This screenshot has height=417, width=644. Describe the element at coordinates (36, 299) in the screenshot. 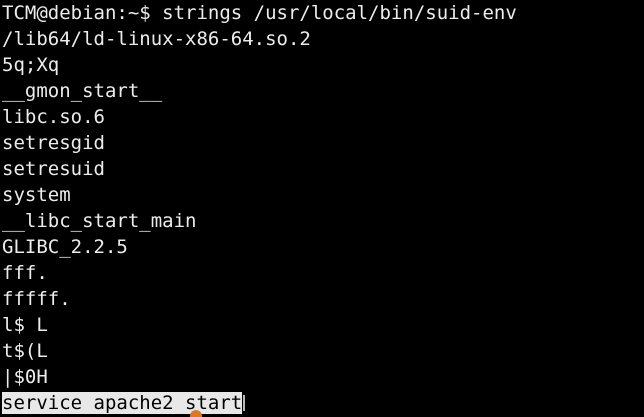

I see `output-line: fffff.` at that location.